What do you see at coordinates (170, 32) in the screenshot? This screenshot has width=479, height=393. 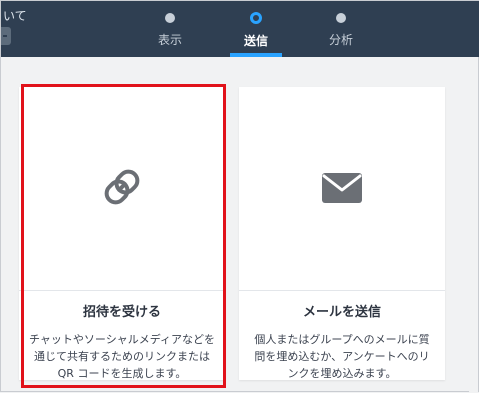 I see `step-display: 表示` at bounding box center [170, 32].